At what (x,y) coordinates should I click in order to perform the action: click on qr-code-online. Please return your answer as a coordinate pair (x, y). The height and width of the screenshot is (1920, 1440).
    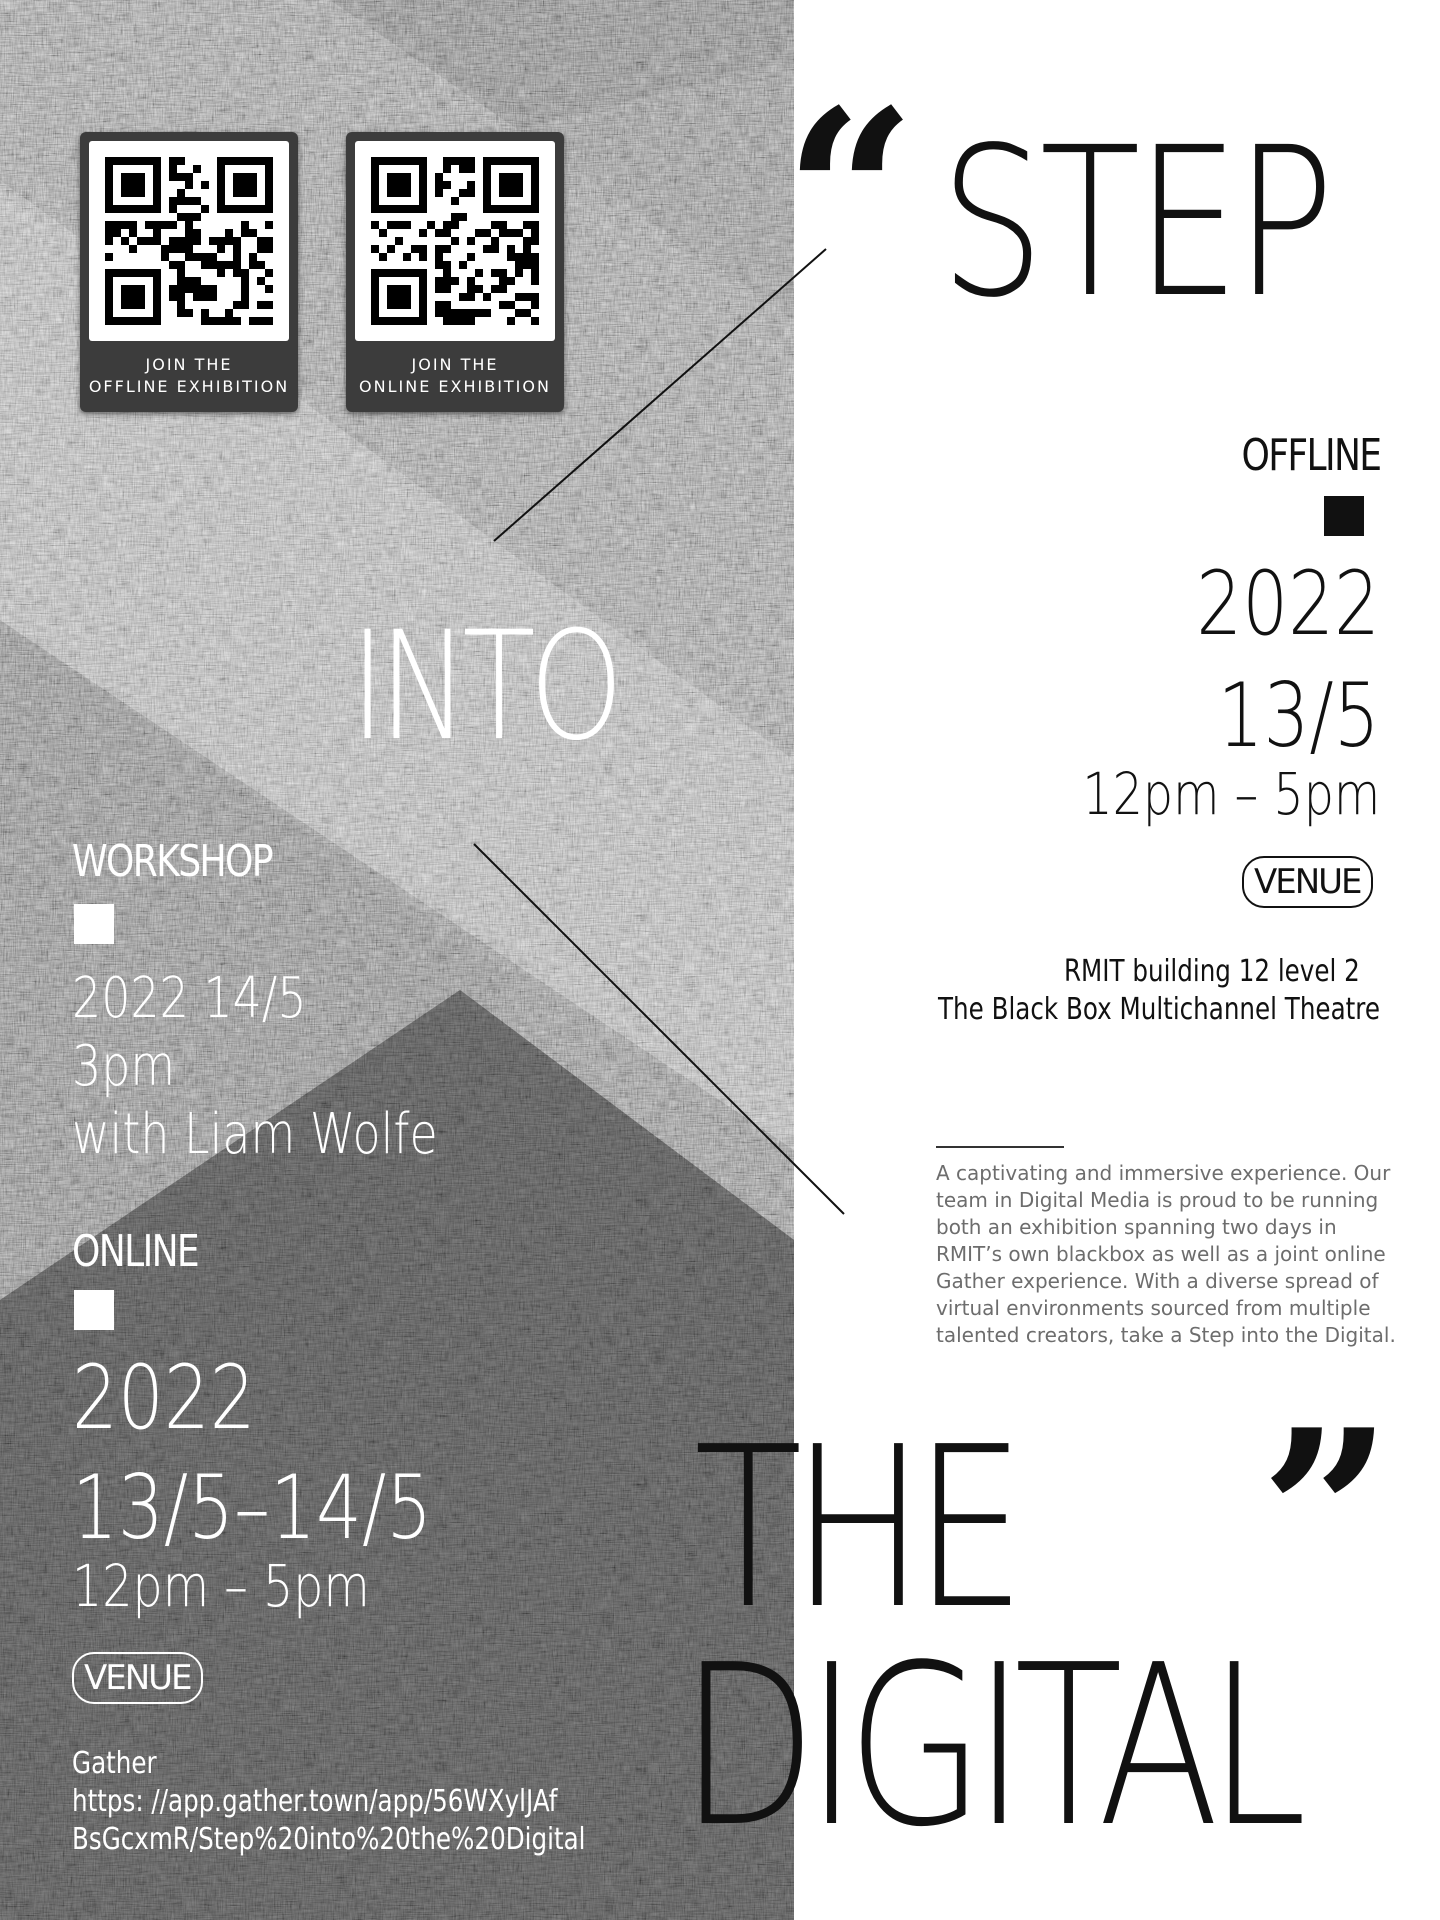
    Looking at the image, I should click on (455, 241).